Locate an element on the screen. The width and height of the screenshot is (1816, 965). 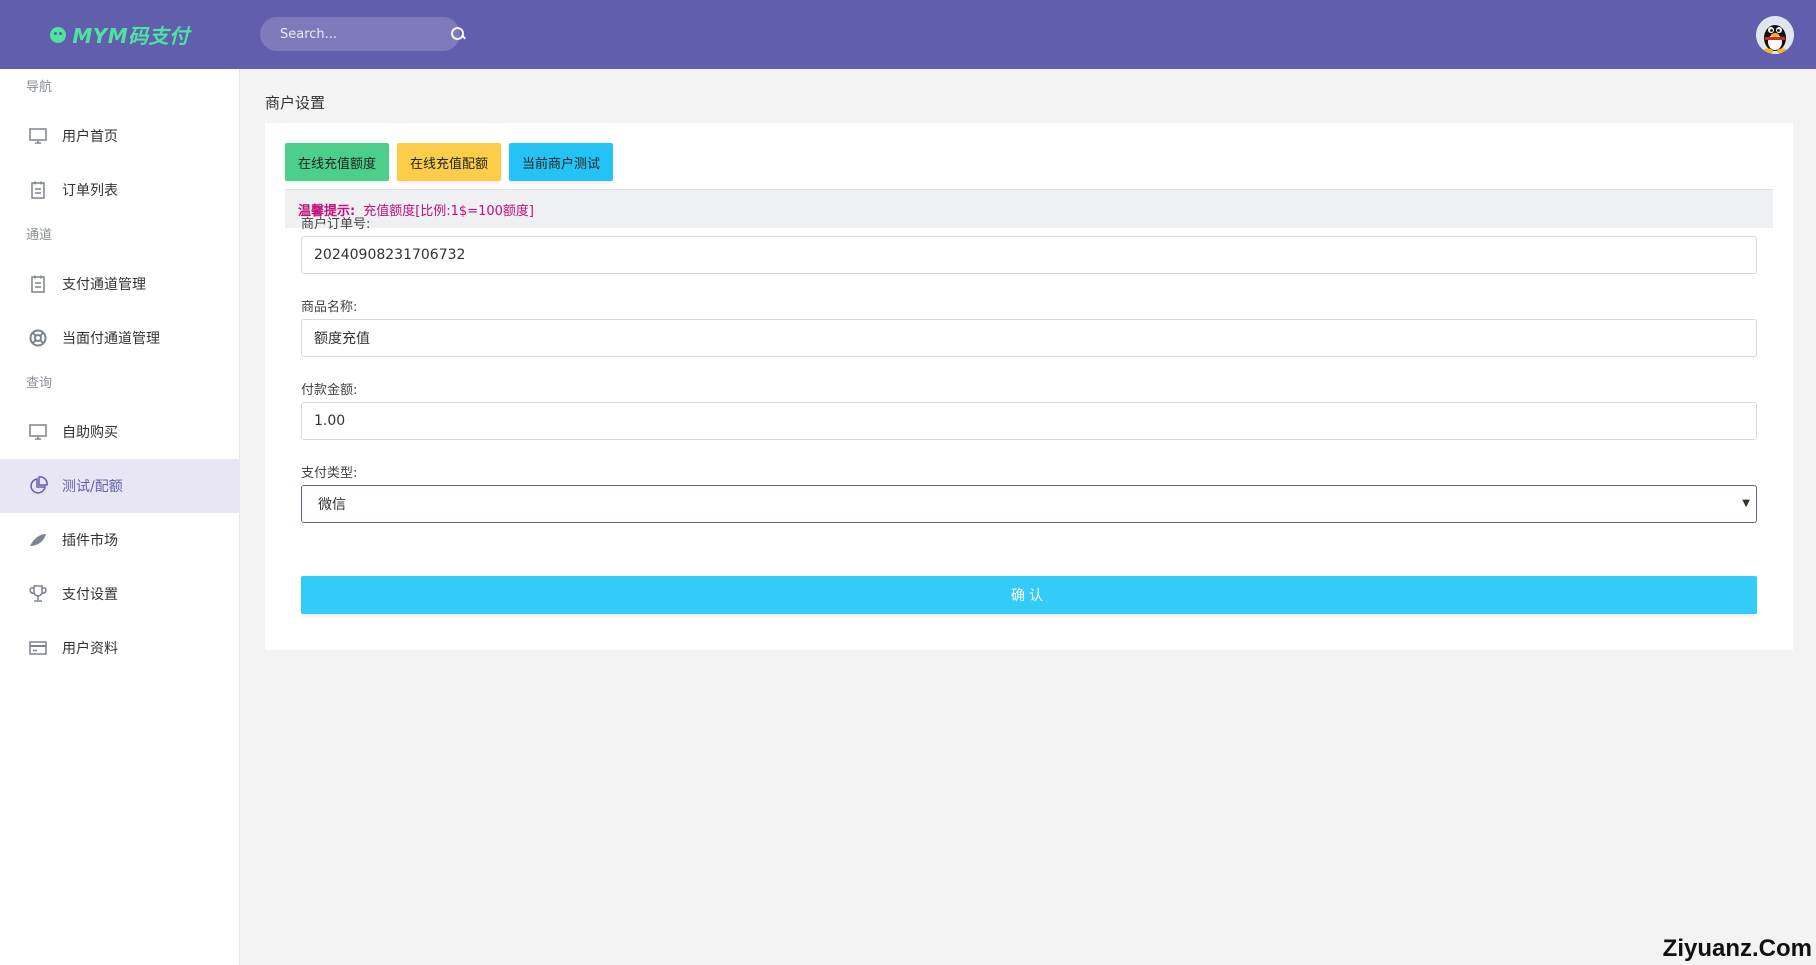
sidebar-item-label: 用户资料 is located at coordinates (90, 649).